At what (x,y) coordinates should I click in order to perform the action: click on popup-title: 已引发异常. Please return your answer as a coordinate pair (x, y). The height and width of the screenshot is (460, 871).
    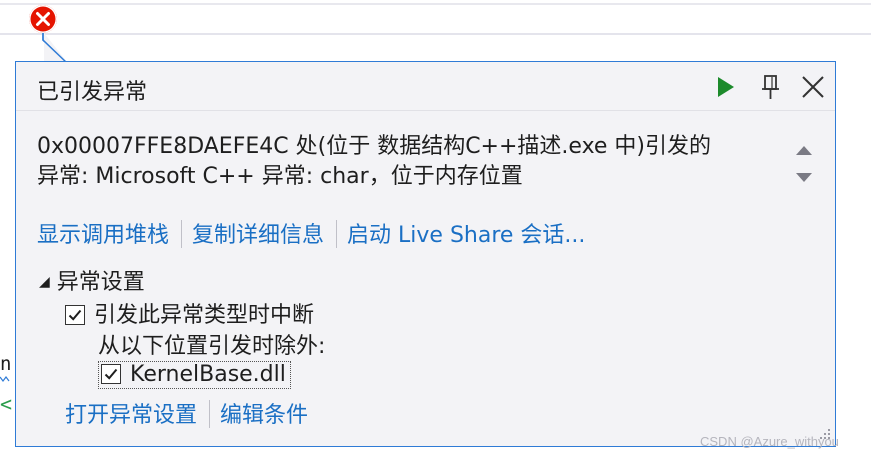
    Looking at the image, I should click on (92, 92).